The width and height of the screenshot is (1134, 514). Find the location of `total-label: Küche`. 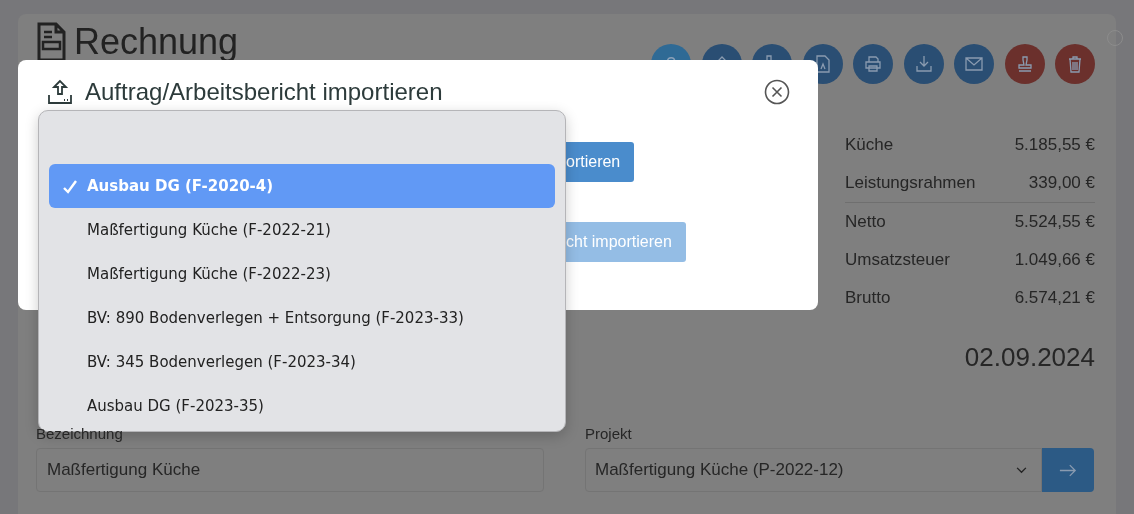

total-label: Küche is located at coordinates (869, 145).